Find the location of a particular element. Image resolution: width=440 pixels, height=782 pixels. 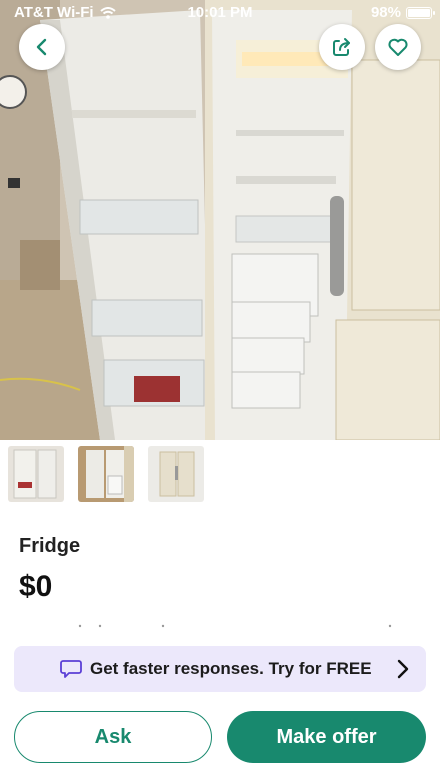

status-bar: AT&T Wi-Fi 10:01 PM 98% is located at coordinates (220, 12).